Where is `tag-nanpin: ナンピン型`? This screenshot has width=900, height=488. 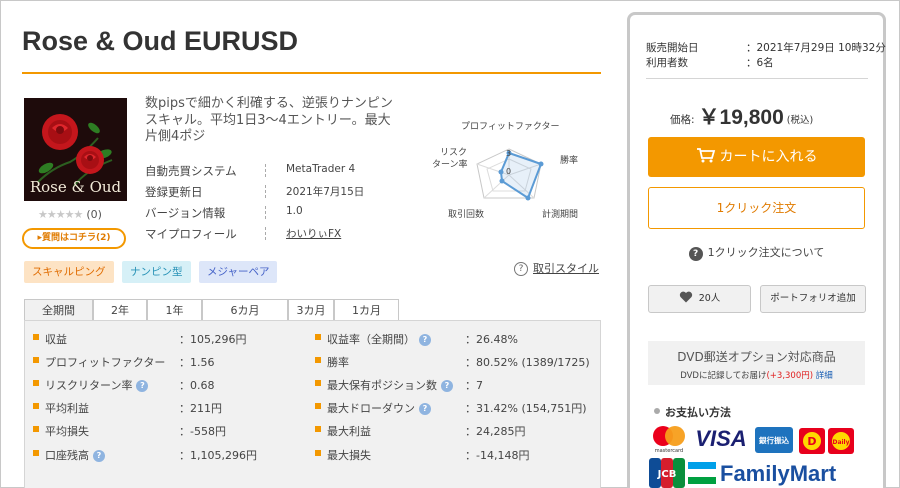
tag-nanpin: ナンピン型 is located at coordinates (156, 272).